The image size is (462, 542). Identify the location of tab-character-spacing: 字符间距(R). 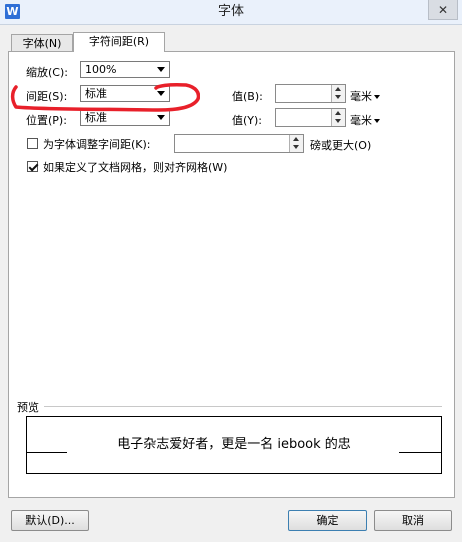
(119, 42).